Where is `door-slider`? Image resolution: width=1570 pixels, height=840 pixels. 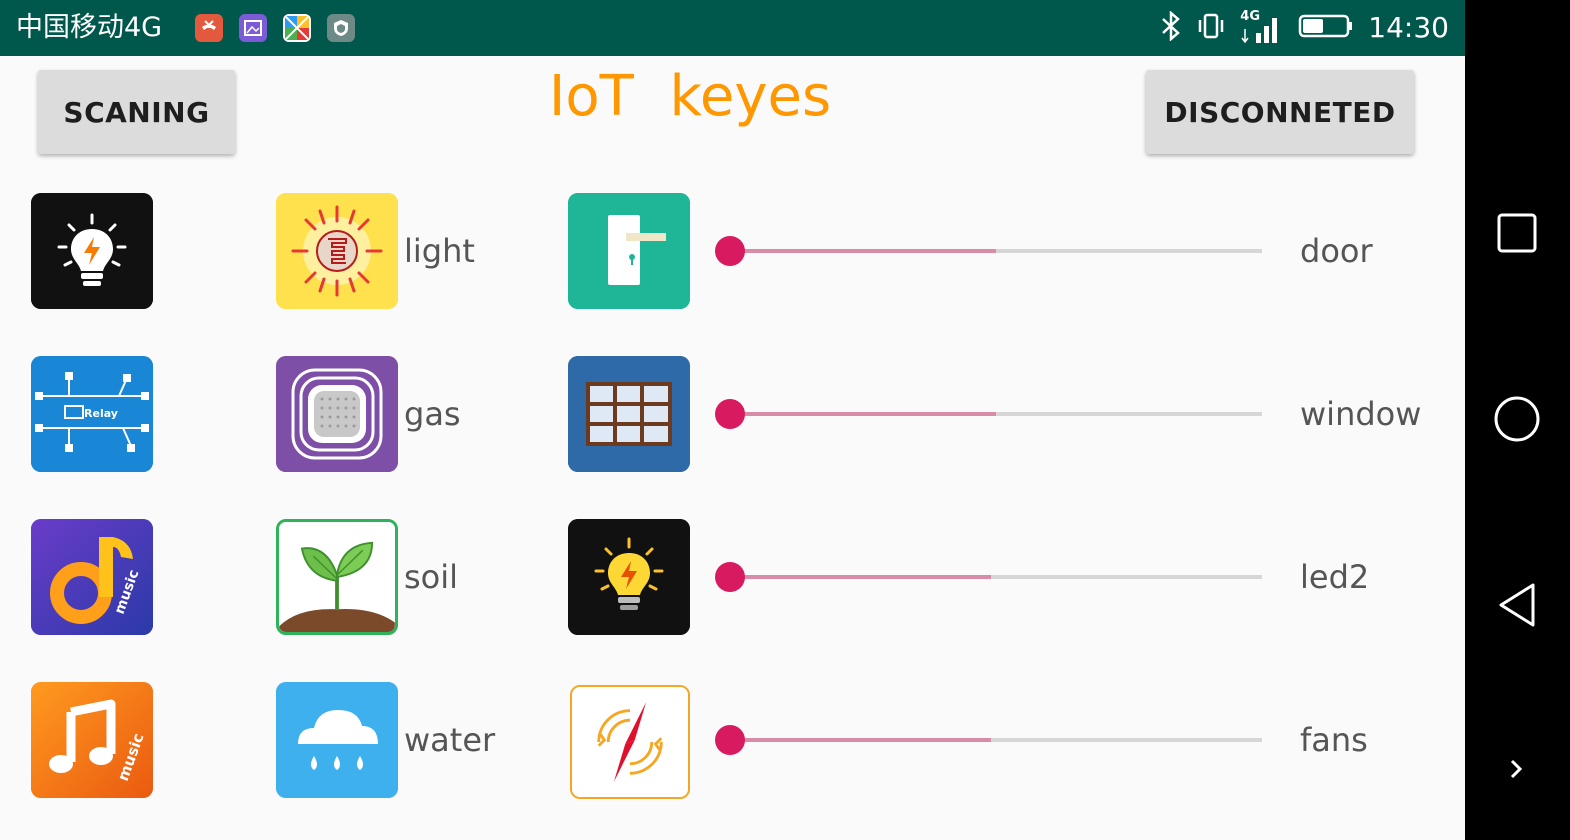 door-slider is located at coordinates (988, 251).